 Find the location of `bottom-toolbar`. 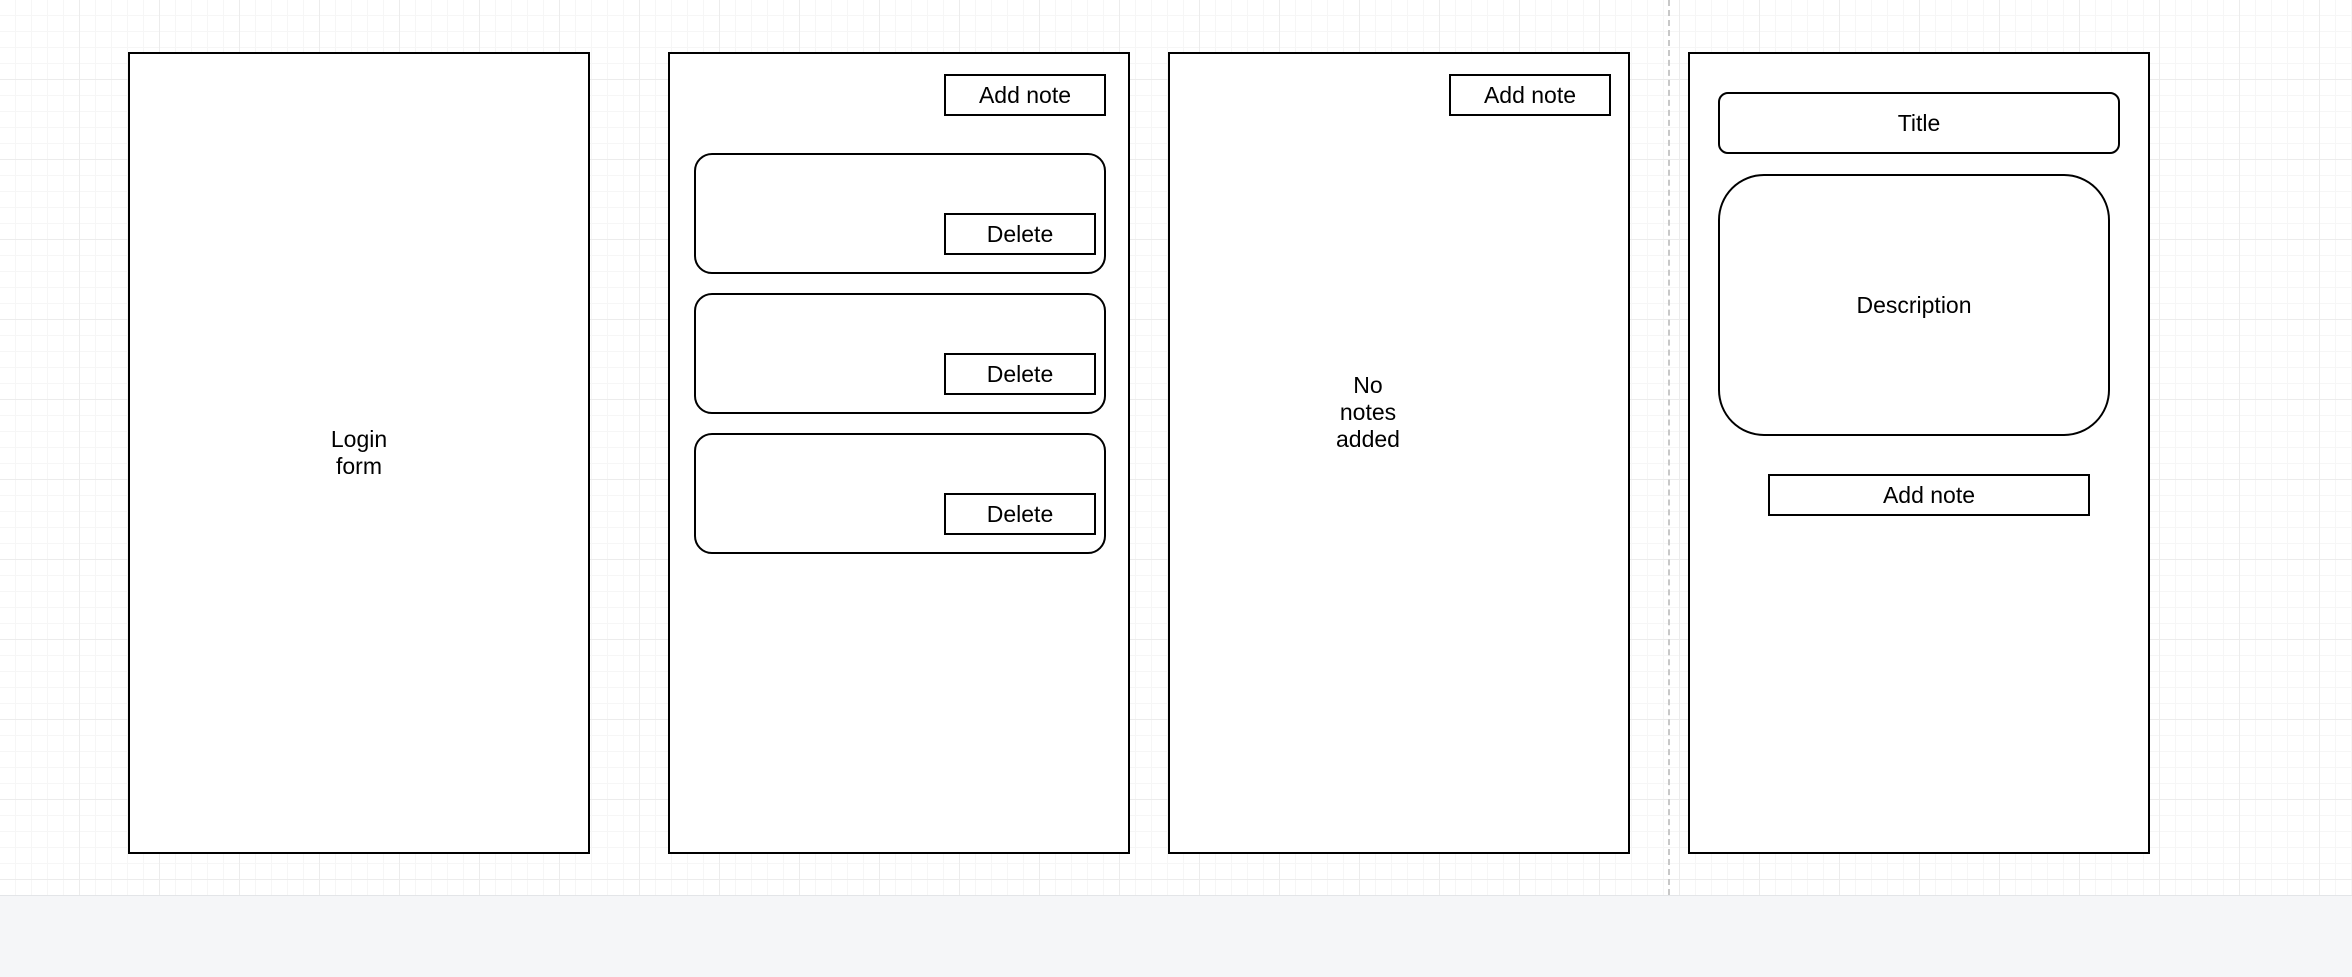

bottom-toolbar is located at coordinates (1176, 936).